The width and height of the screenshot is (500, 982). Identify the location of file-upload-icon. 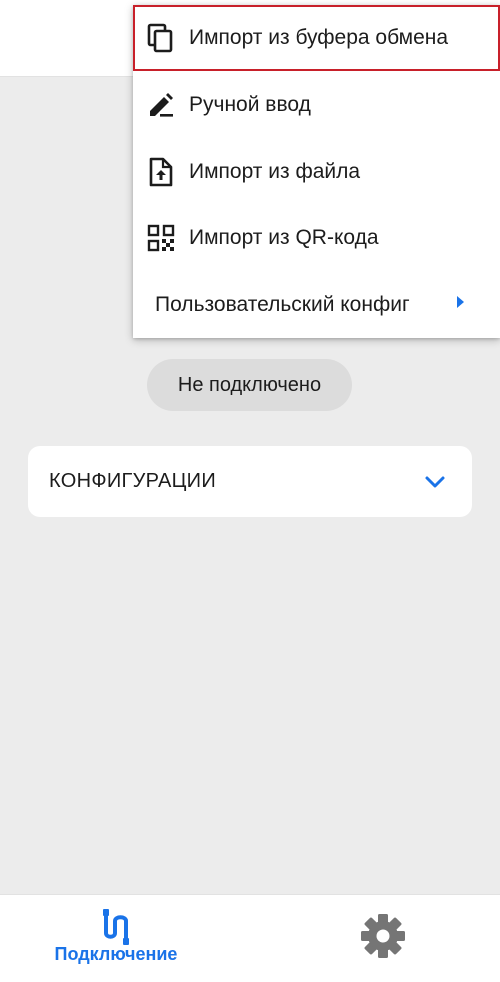
(161, 172).